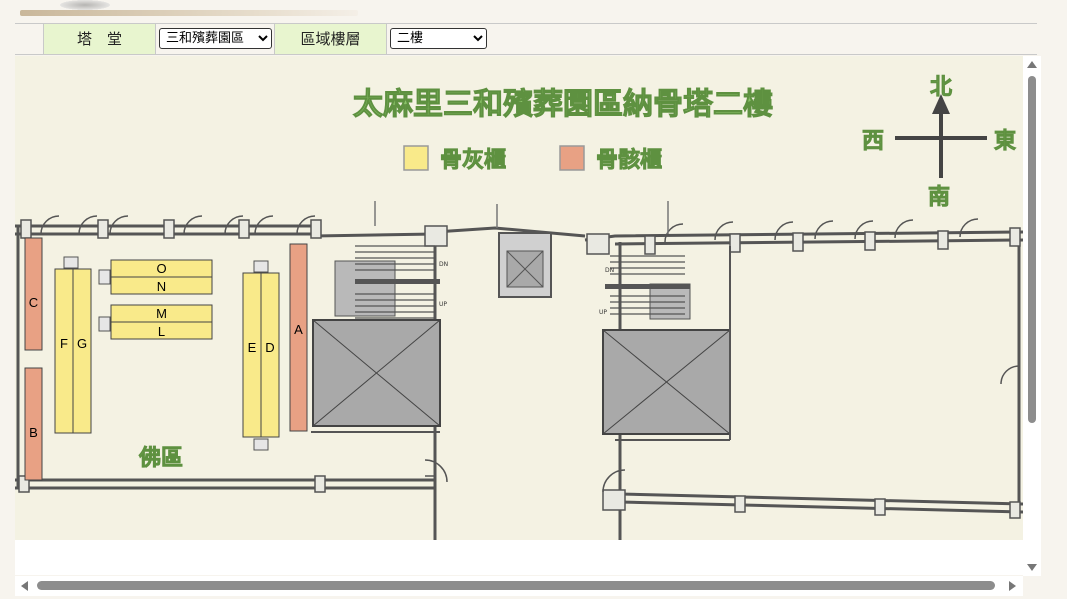  I want to click on elevator-icon, so click(525, 265).